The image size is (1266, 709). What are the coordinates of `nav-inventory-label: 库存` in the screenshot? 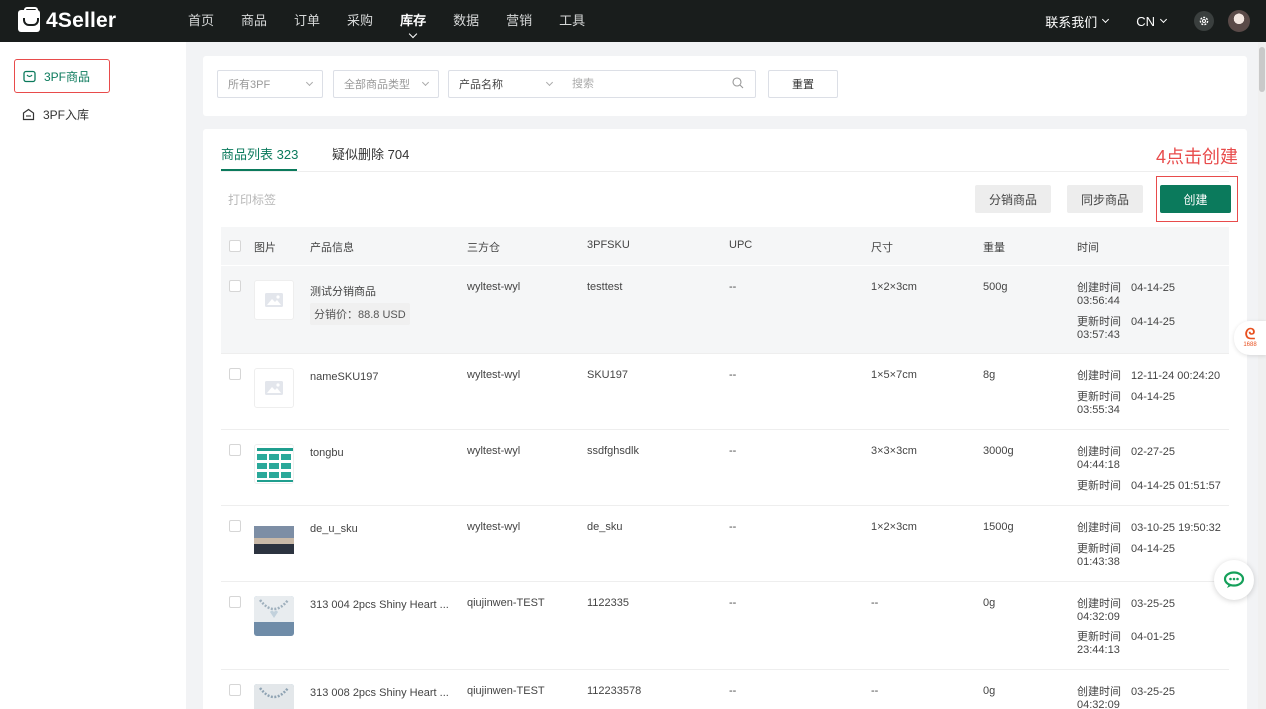 It's located at (413, 20).